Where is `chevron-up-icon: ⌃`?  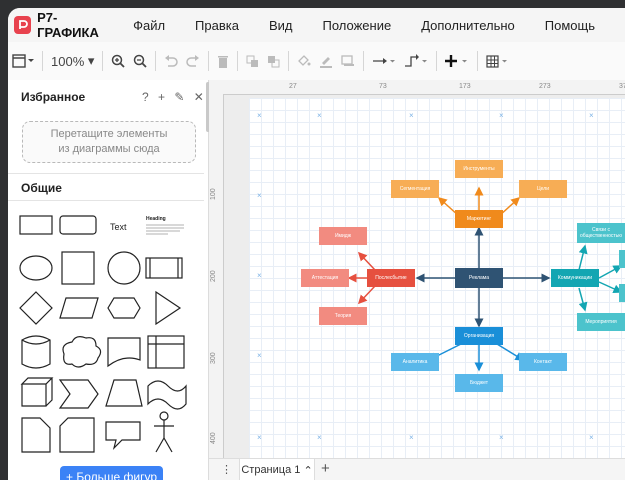 chevron-up-icon: ⌃ is located at coordinates (307, 470).